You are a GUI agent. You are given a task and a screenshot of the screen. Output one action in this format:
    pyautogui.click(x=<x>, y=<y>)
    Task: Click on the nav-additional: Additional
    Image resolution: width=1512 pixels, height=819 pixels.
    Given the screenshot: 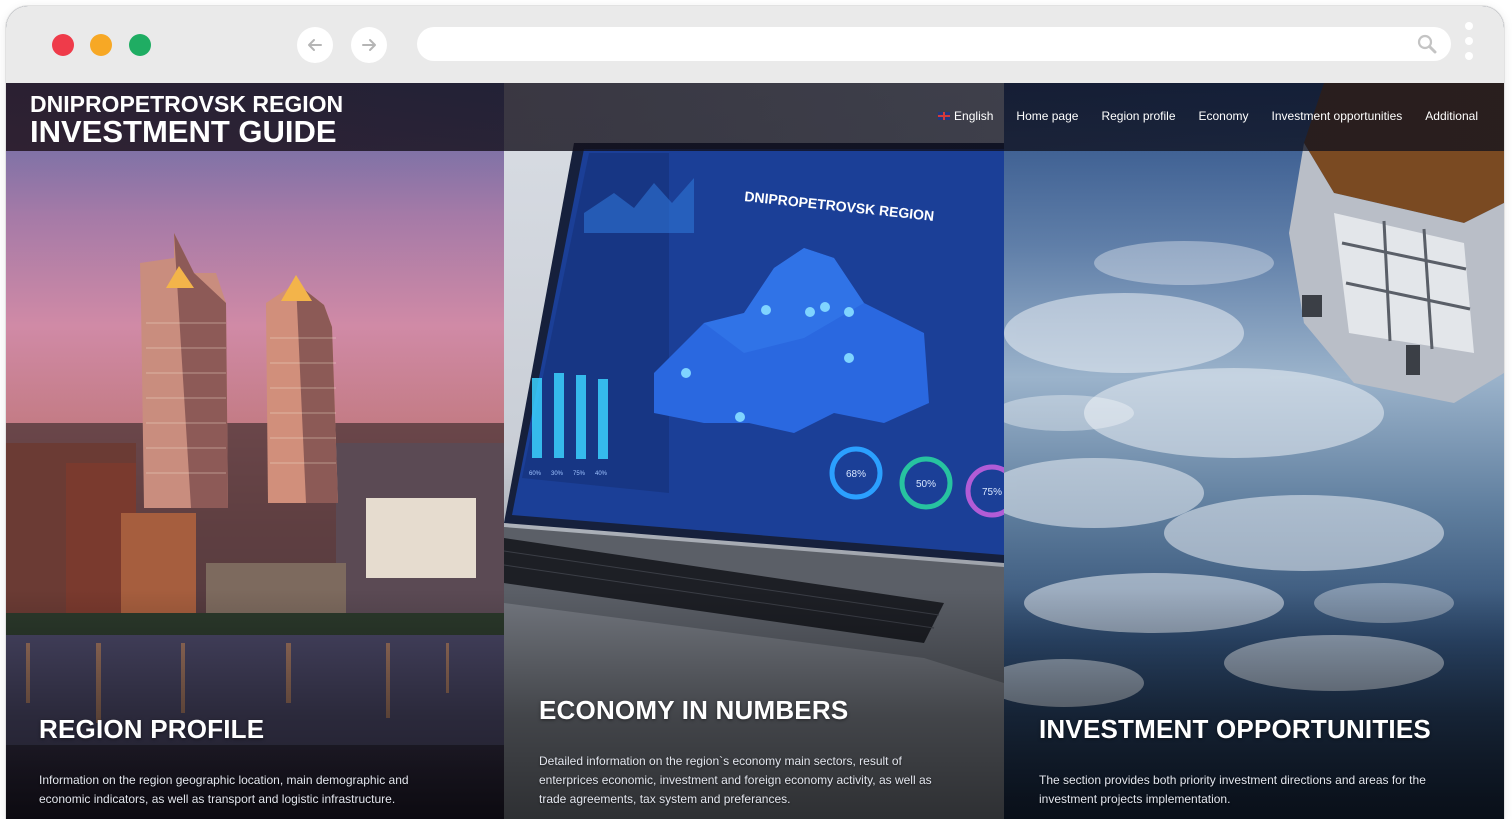 What is the action you would take?
    pyautogui.click(x=1451, y=116)
    